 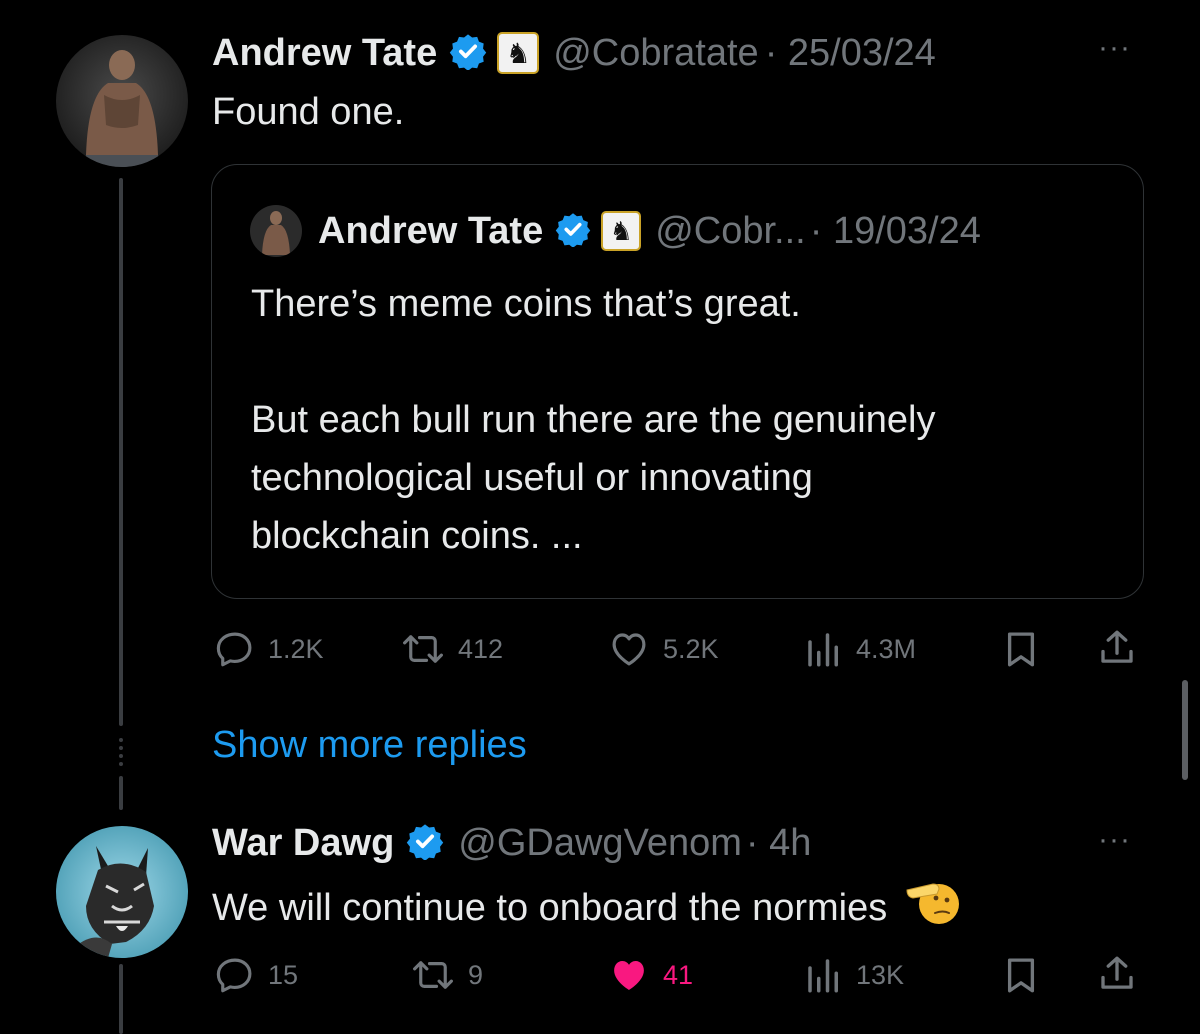 I want to click on like-count: 41, so click(x=678, y=974).